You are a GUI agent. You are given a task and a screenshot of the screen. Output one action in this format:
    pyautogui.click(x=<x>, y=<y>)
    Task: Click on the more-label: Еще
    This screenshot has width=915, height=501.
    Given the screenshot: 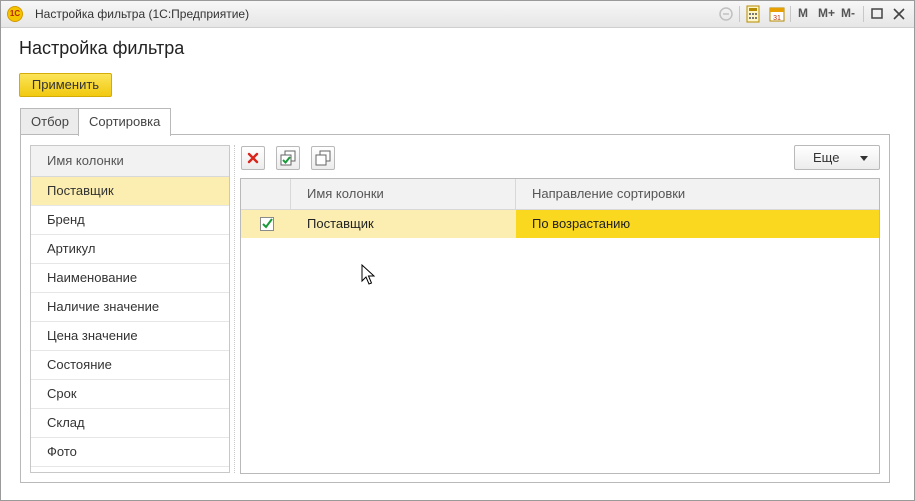 What is the action you would take?
    pyautogui.click(x=826, y=157)
    